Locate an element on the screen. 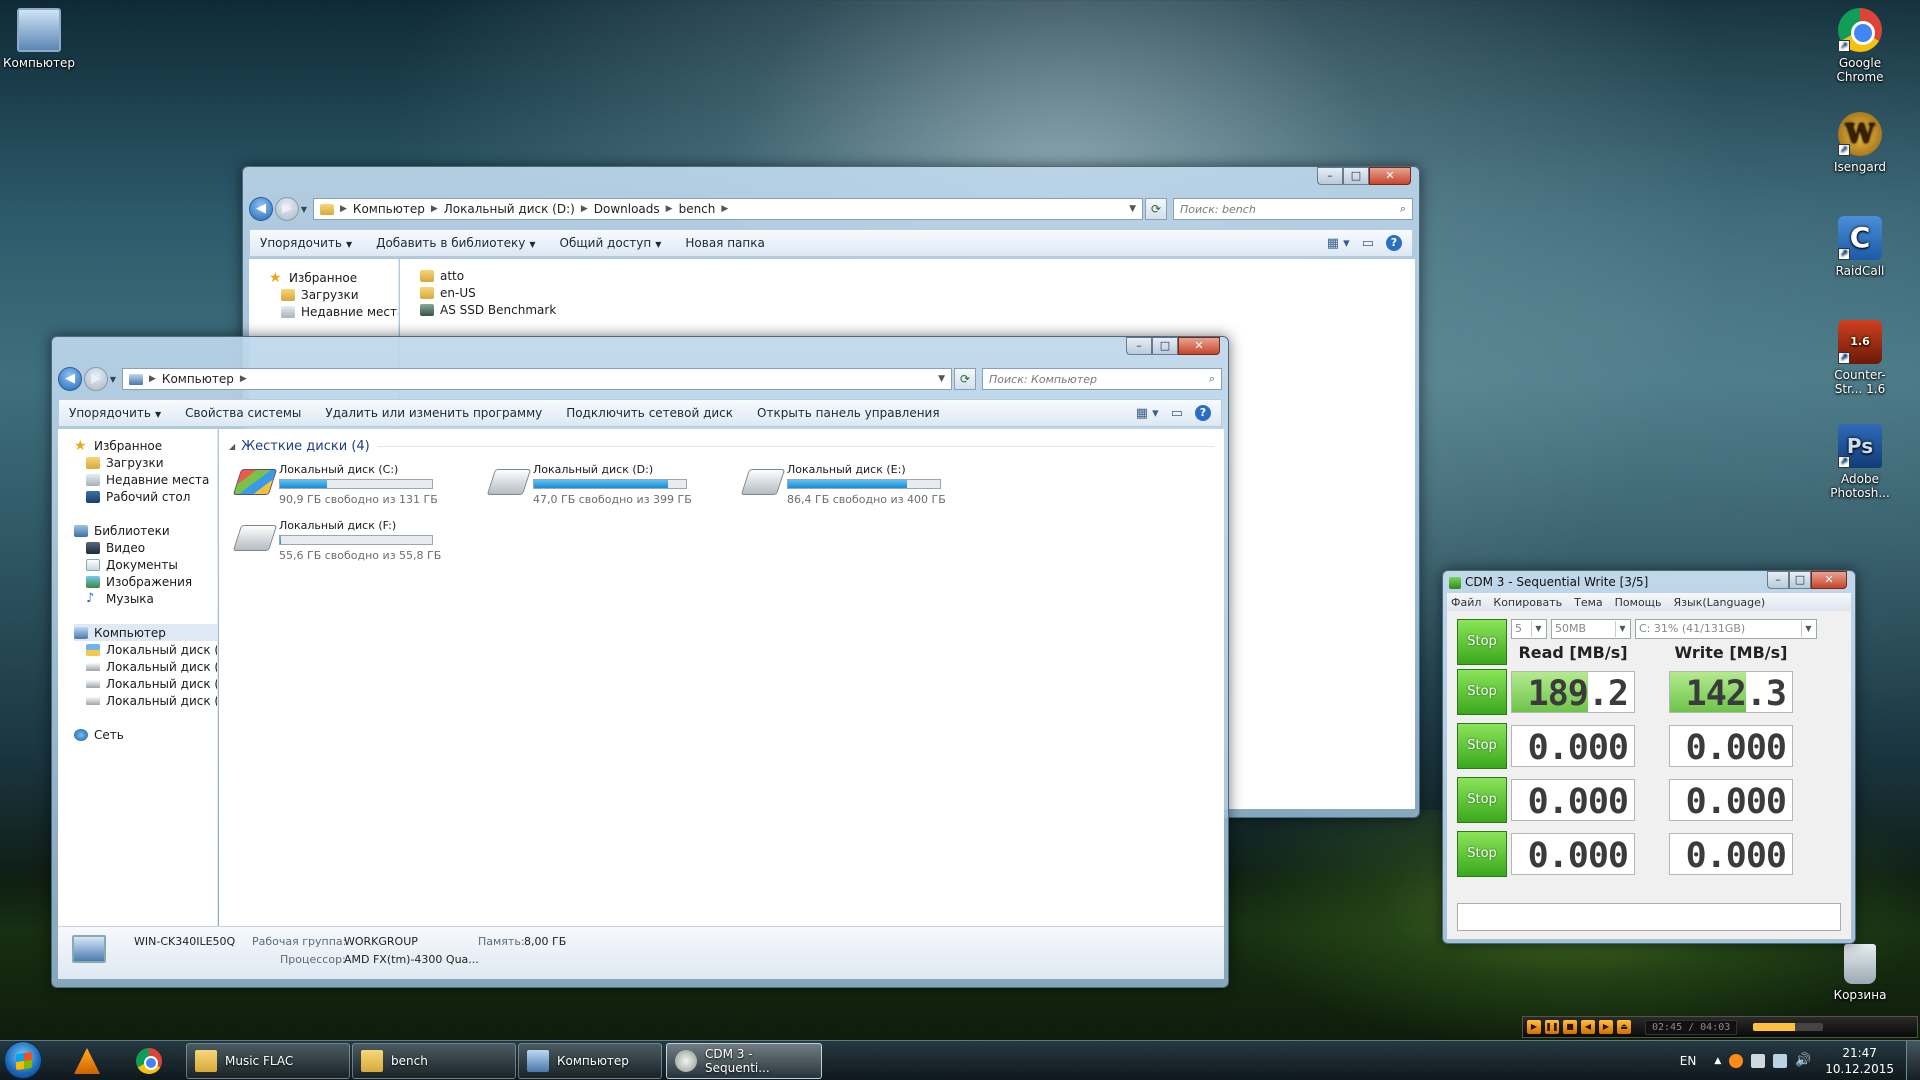  breadcrumb-item: Downloads is located at coordinates (627, 209).